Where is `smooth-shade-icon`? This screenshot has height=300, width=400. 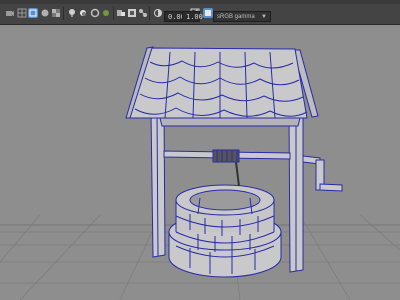
smooth-shade-icon is located at coordinates (45, 13).